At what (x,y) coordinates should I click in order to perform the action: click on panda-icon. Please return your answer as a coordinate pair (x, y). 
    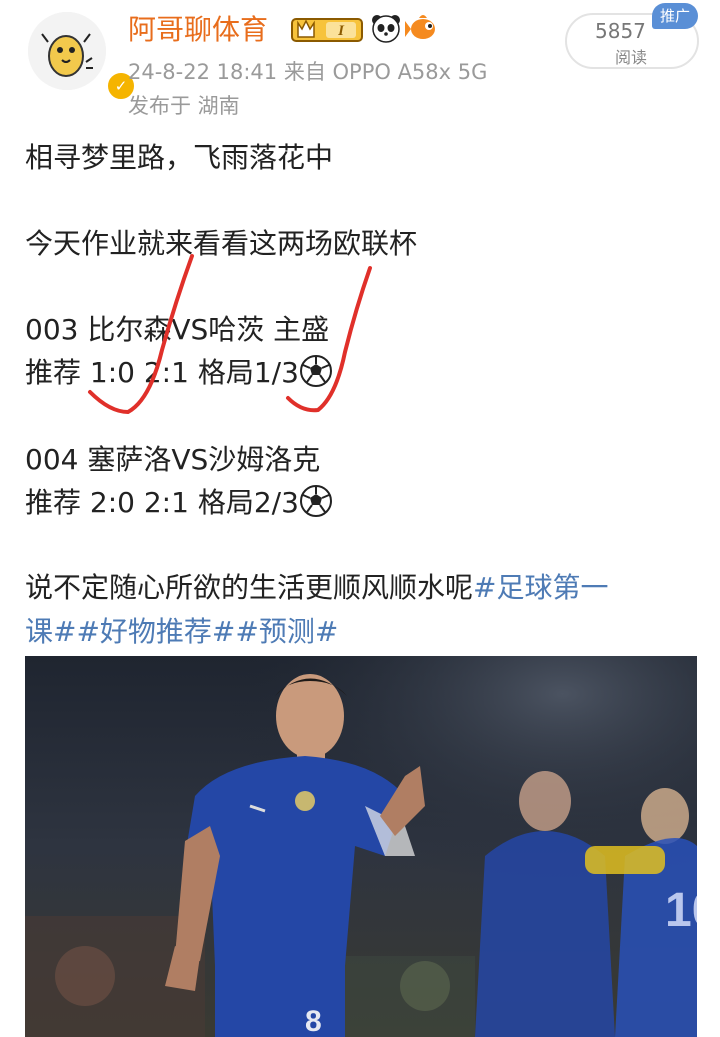
    Looking at the image, I should click on (386, 29).